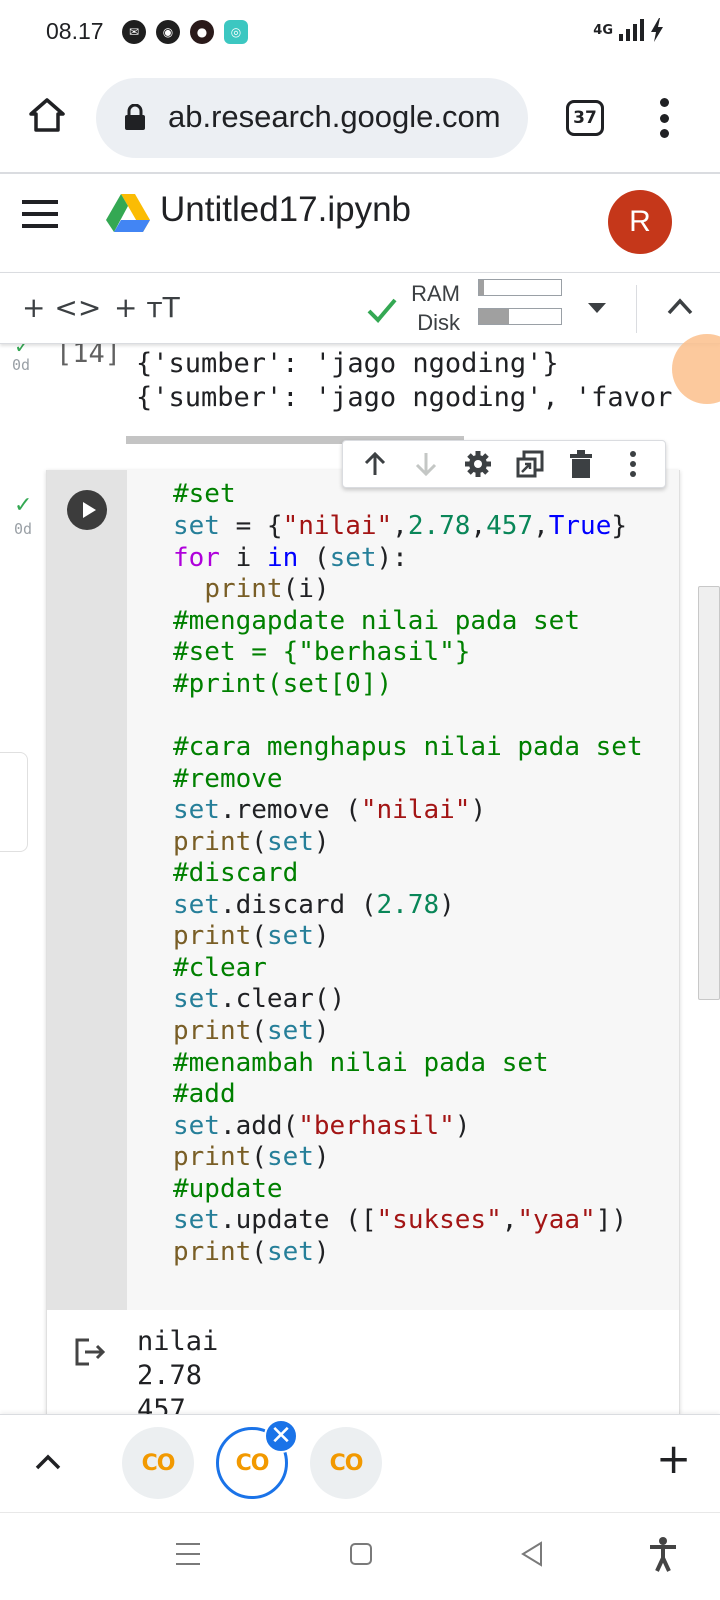 The width and height of the screenshot is (720, 1600). What do you see at coordinates (236, 873) in the screenshot?
I see `code-line: #discard` at bounding box center [236, 873].